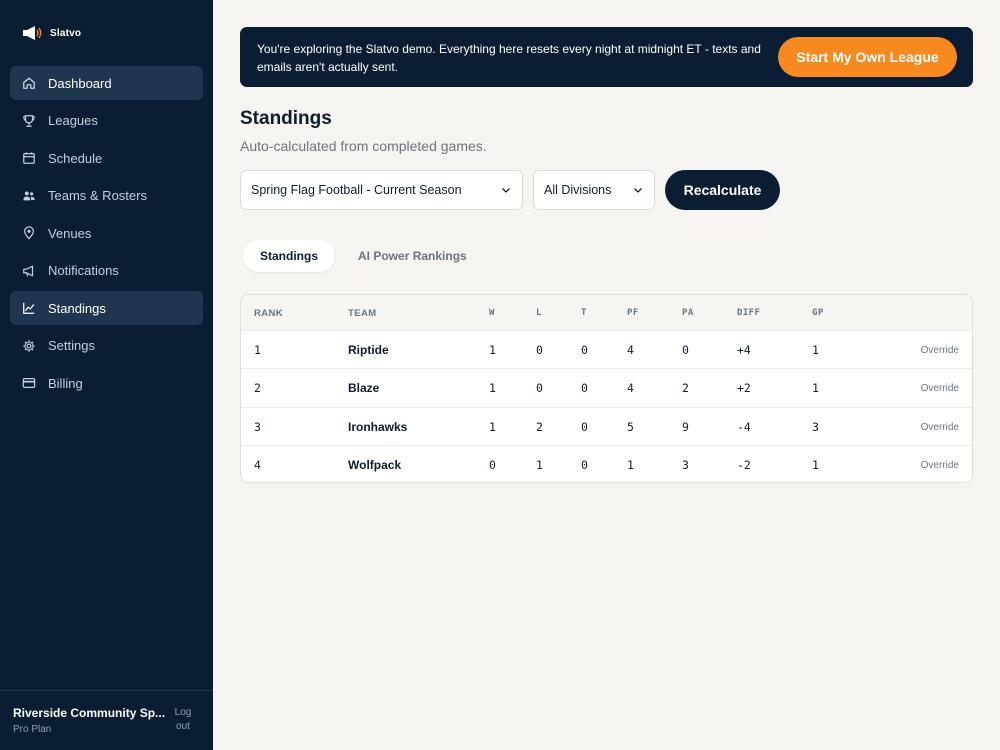 The image size is (1000, 750). I want to click on table-row: 3 Ironhawks 1 2 0 5 9 -4 3 Override, so click(606, 427).